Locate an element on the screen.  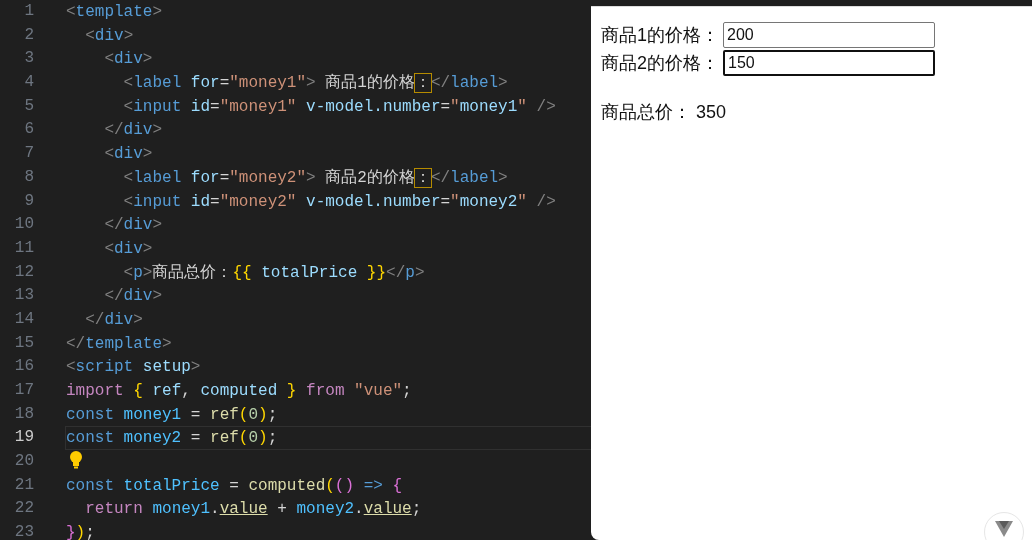
line-number: 13 is located at coordinates (23, 296).